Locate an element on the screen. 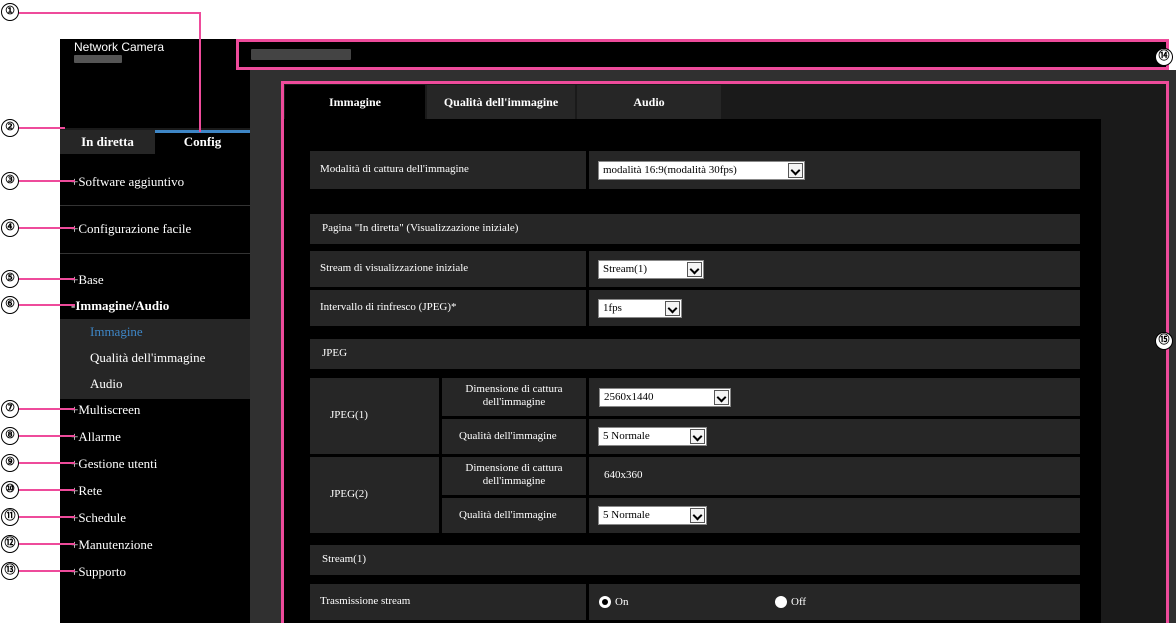 The image size is (1176, 623). callout-11: ⑪ is located at coordinates (10, 517).